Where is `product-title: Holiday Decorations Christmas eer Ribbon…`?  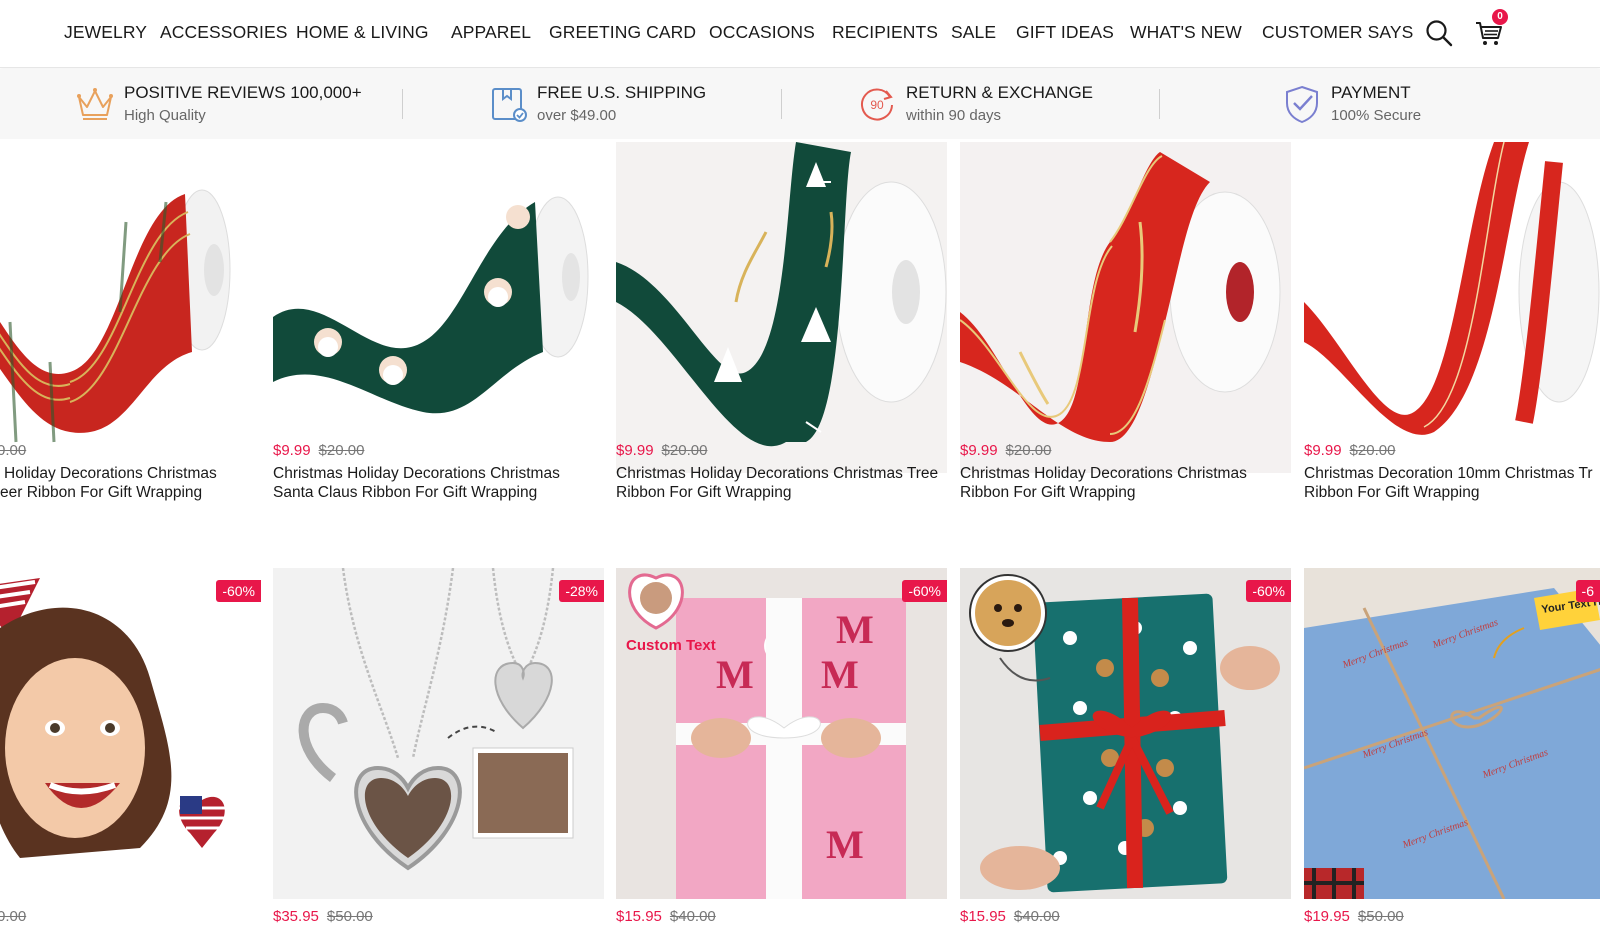 product-title: Holiday Decorations Christmas eer Ribbon… is located at coordinates (130, 483).